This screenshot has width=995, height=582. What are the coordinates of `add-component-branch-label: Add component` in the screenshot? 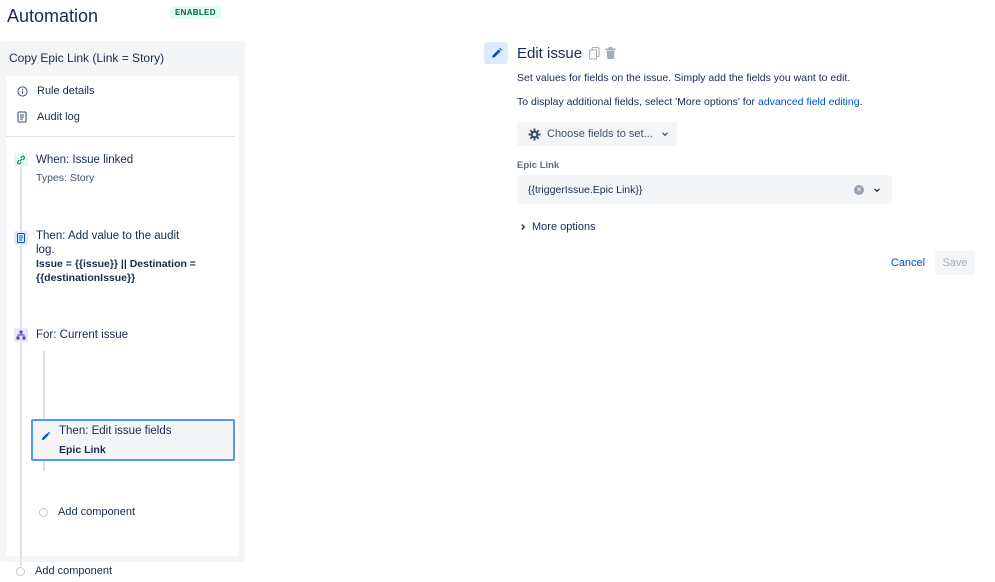 It's located at (97, 512).